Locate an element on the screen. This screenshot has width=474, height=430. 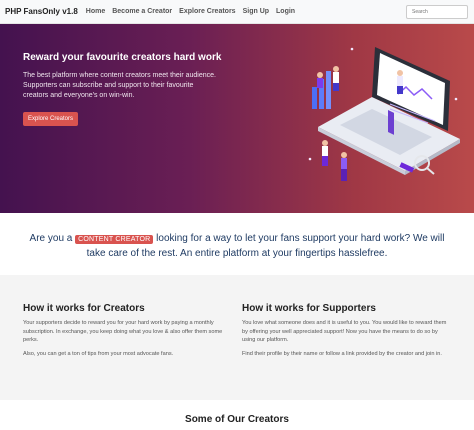
content-creator-badge: CONTENT CREATOR is located at coordinates (114, 239).